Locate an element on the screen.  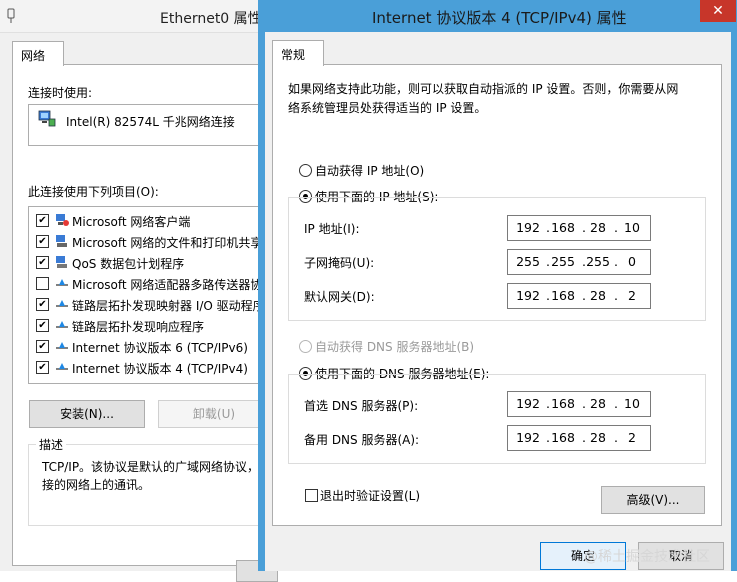
tab-network-label: 网络 is located at coordinates (33, 56).